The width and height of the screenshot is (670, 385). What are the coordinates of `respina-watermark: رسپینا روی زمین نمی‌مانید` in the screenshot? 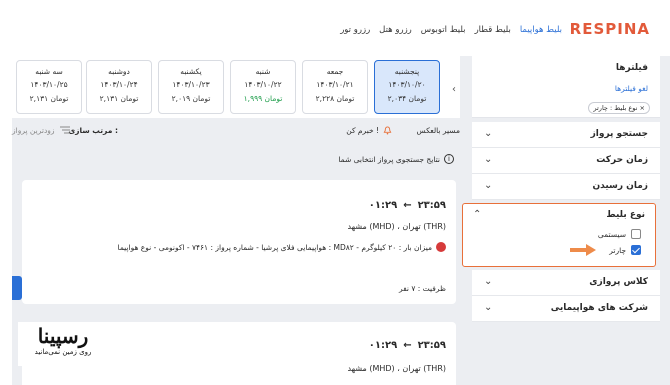 It's located at (63, 344).